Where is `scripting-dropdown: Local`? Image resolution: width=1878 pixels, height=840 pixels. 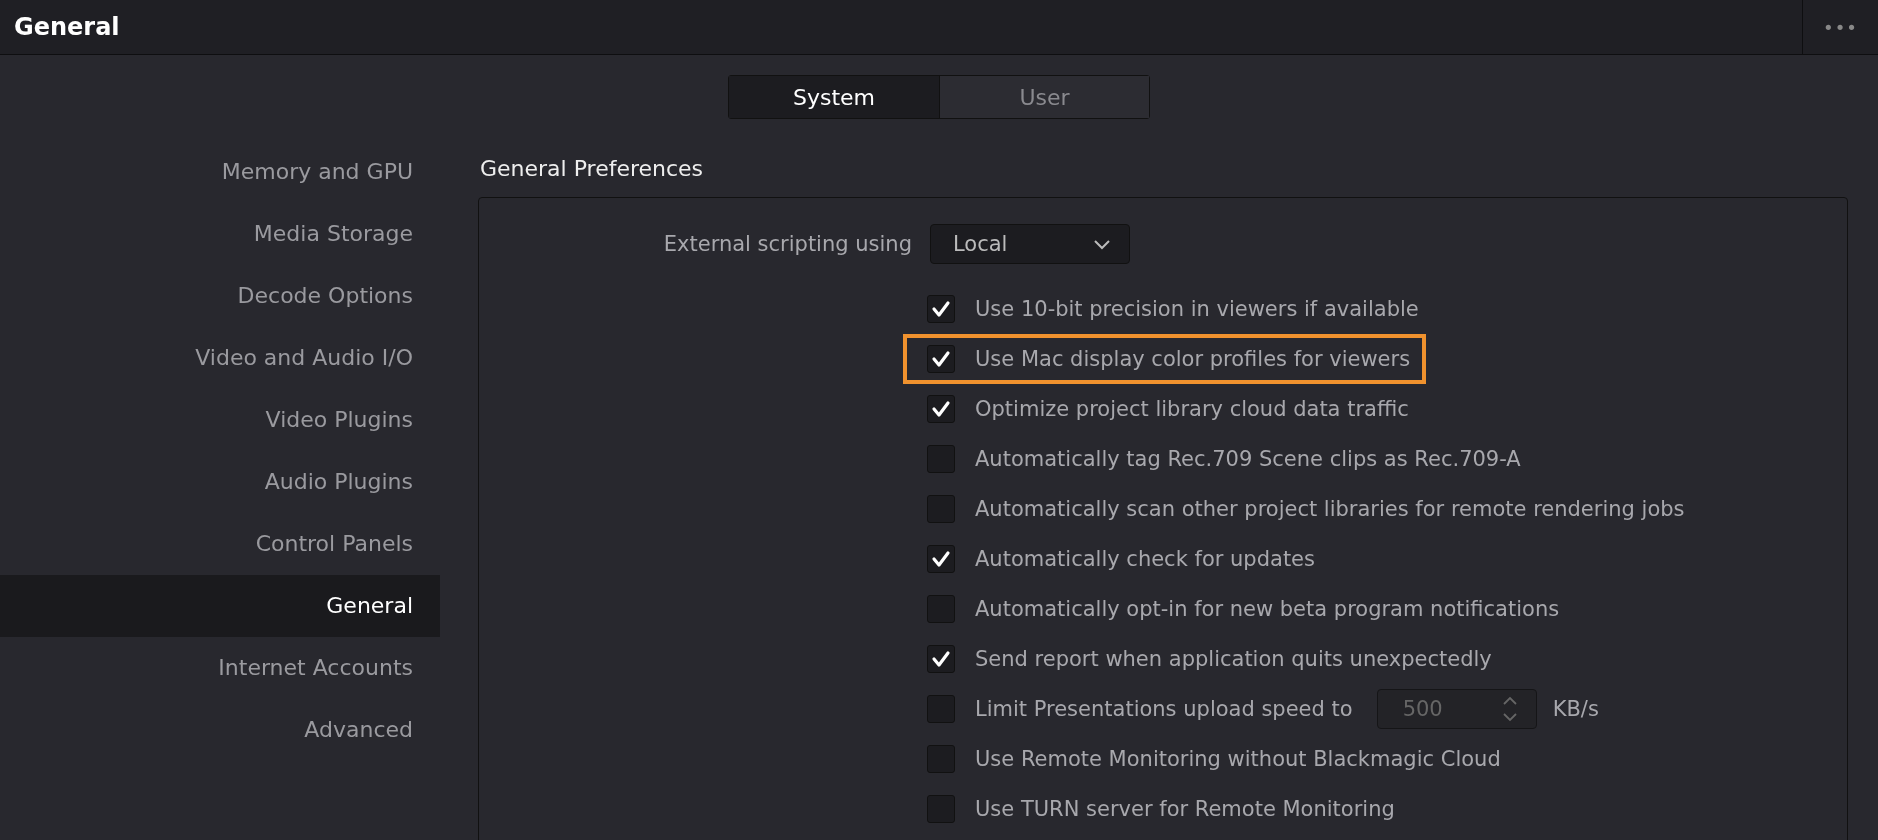
scripting-dropdown: Local is located at coordinates (1030, 244).